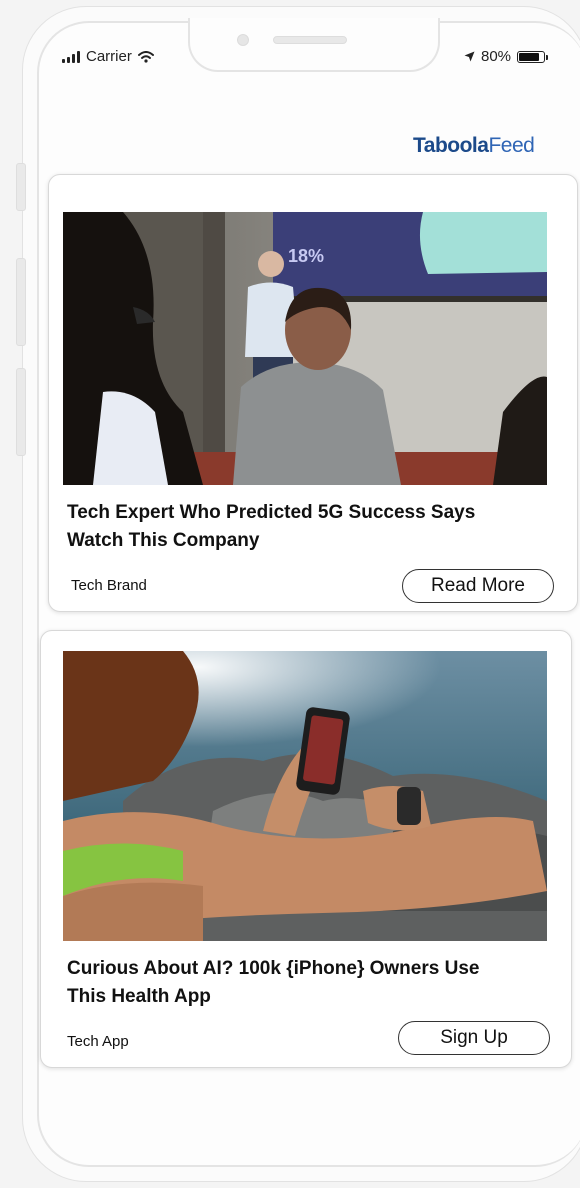  I want to click on volume-down-button, so click(21, 412).